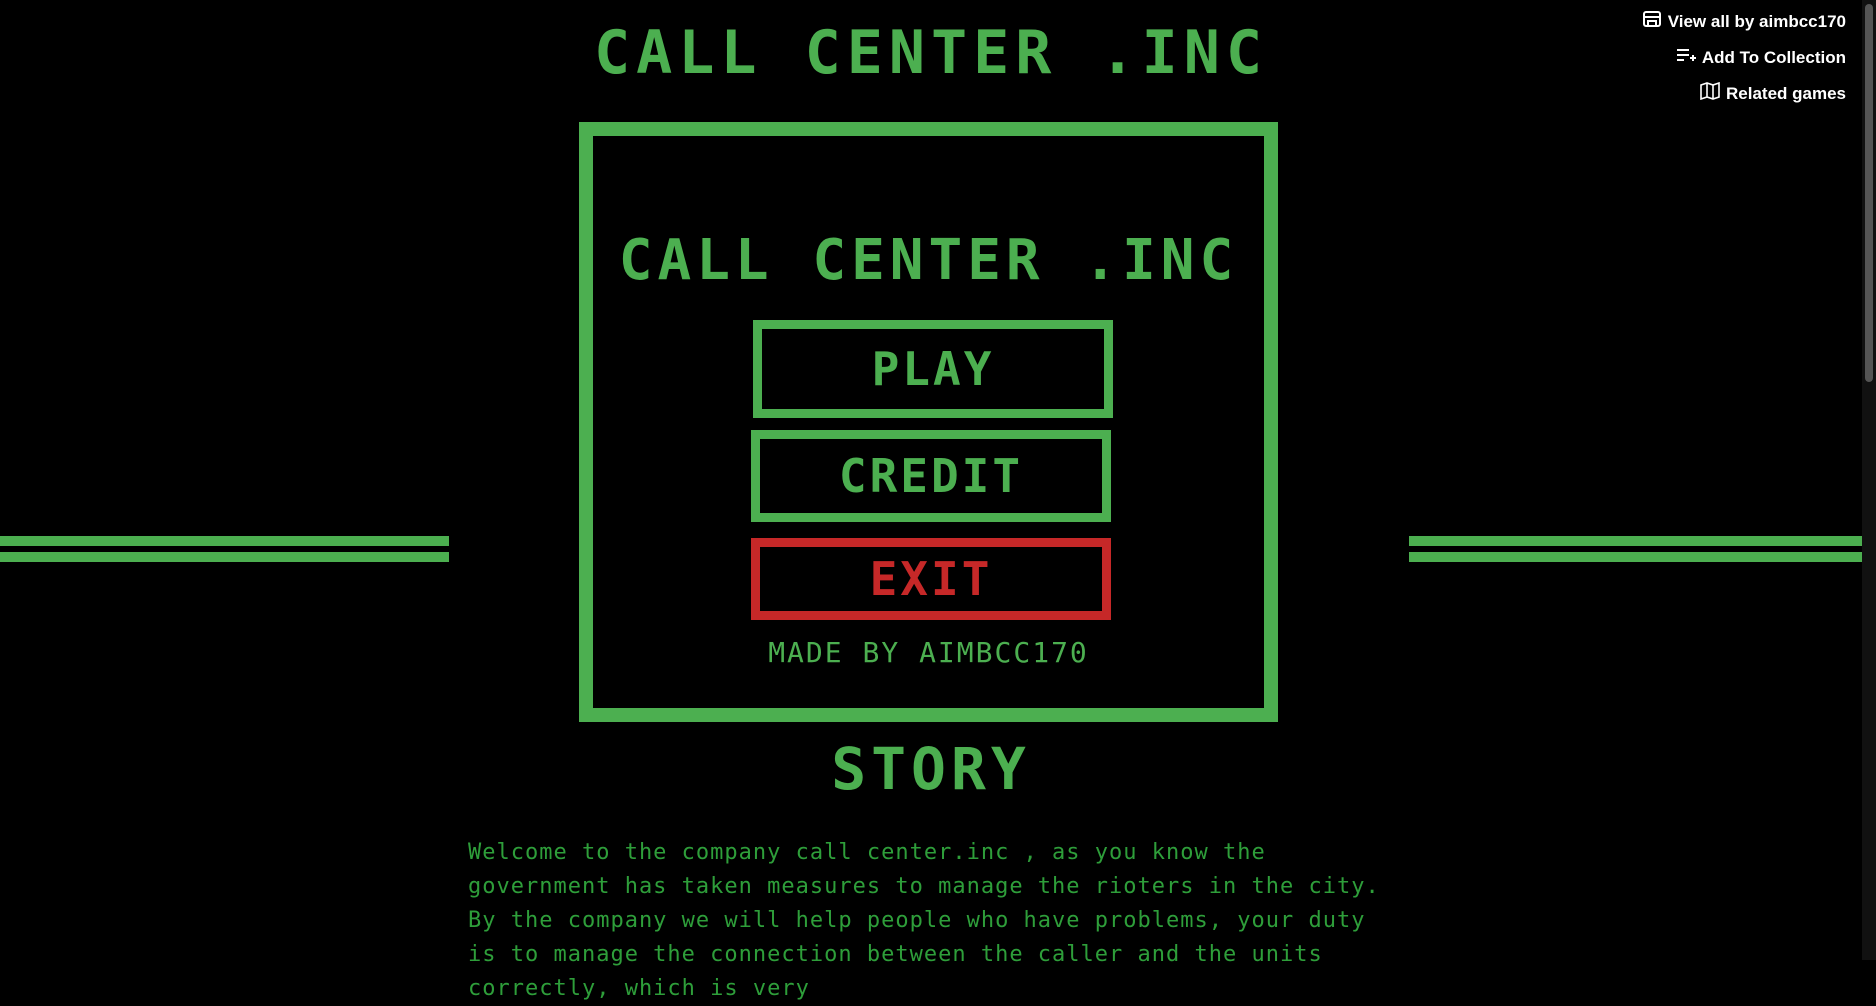 The image size is (1876, 1006). What do you see at coordinates (224, 549) in the screenshot?
I see `decor-bar-left` at bounding box center [224, 549].